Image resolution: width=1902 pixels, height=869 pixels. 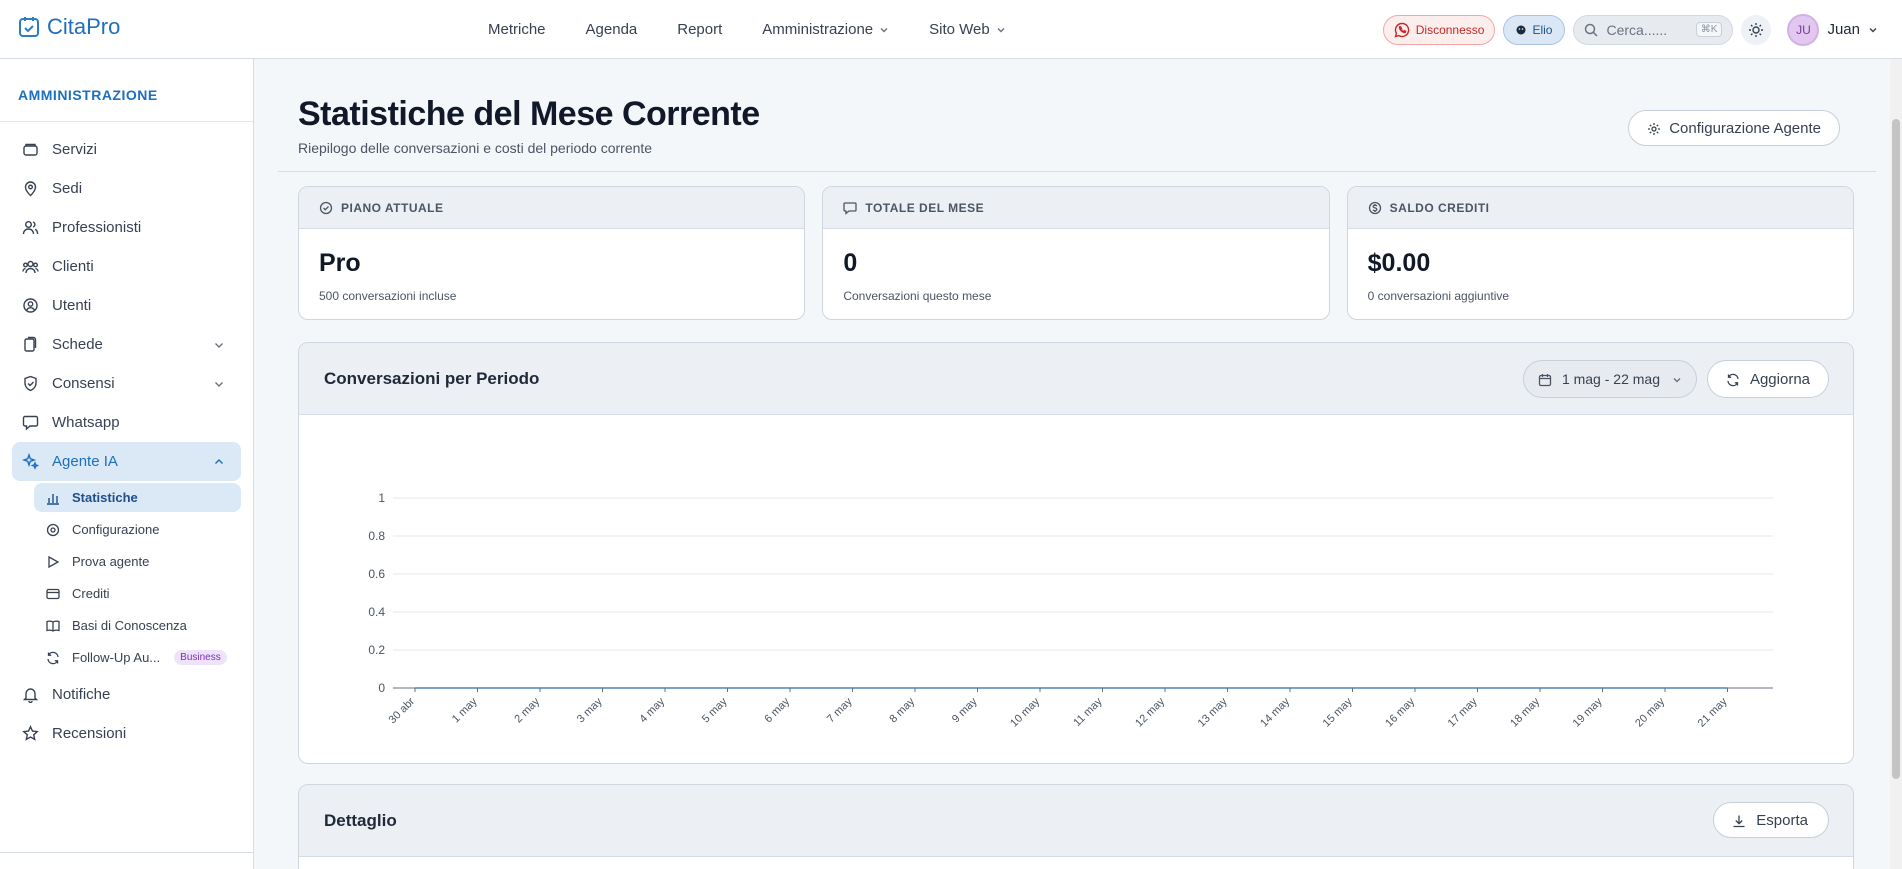 I want to click on card-header: PIANO ATTUALE, so click(x=552, y=208).